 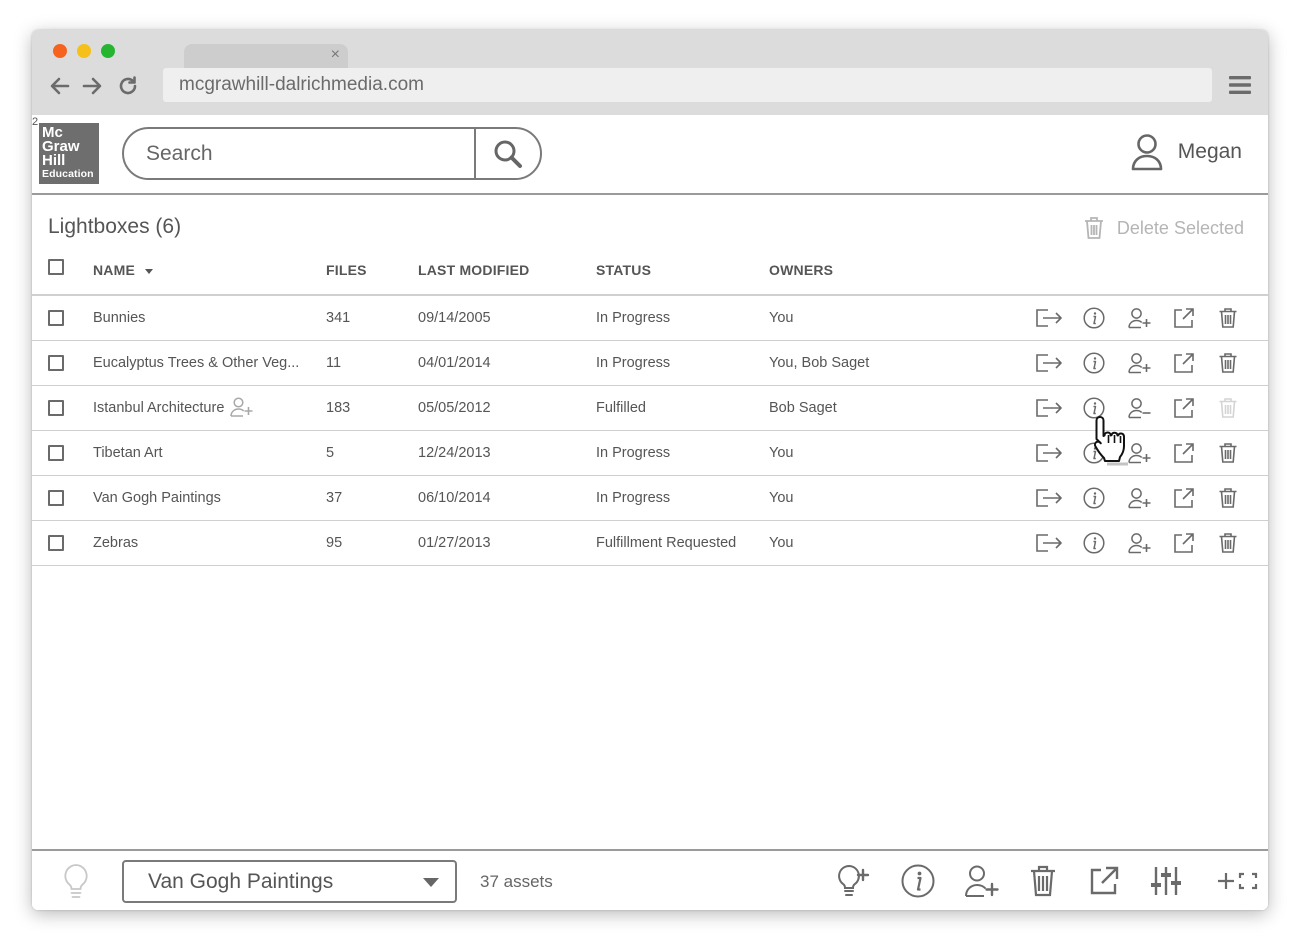 What do you see at coordinates (84, 51) in the screenshot?
I see `minimize-window-button` at bounding box center [84, 51].